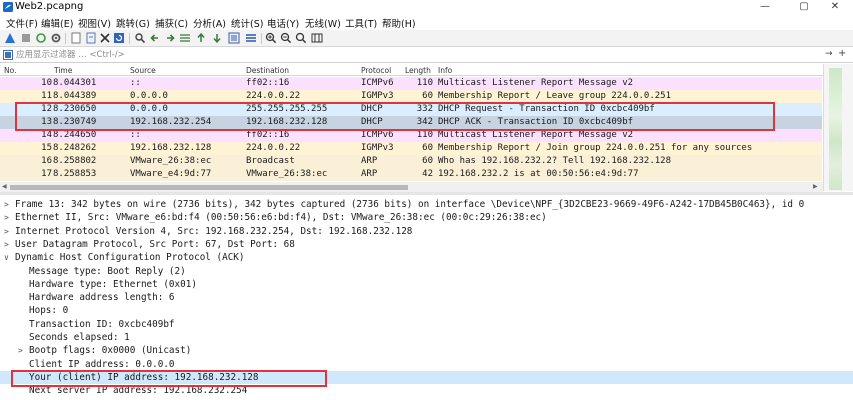 This screenshot has width=853, height=400. Describe the element at coordinates (287, 174) in the screenshot. I see `packet-destination: VMware_26:38:ec` at that location.